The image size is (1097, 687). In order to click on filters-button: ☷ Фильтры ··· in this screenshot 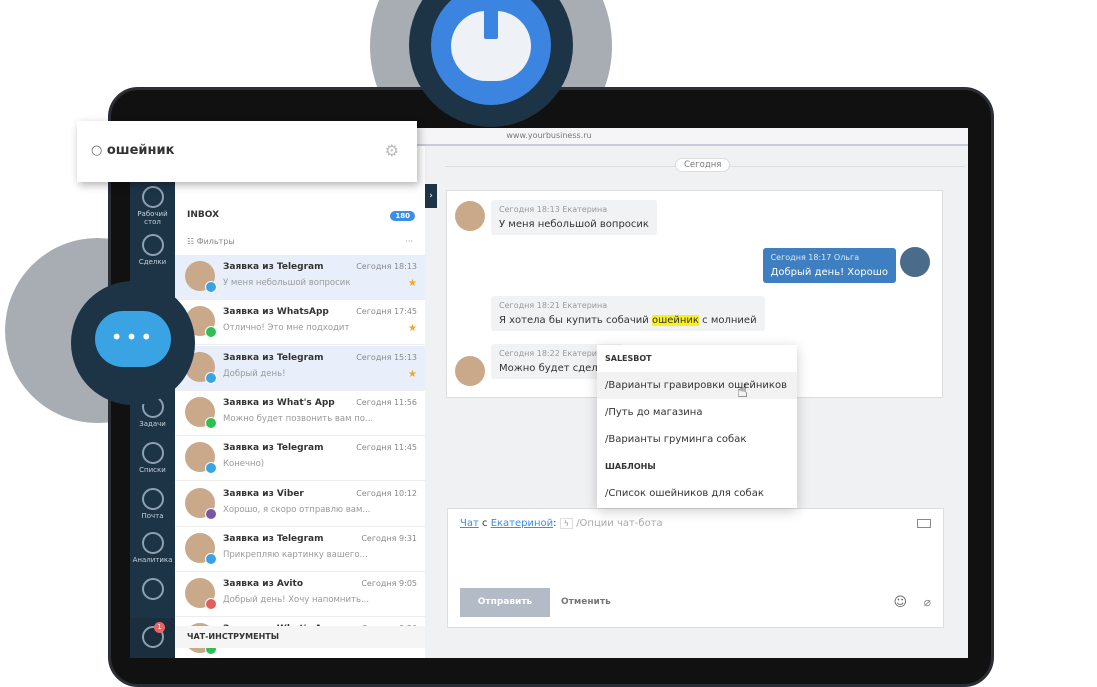, I will do `click(300, 243)`.